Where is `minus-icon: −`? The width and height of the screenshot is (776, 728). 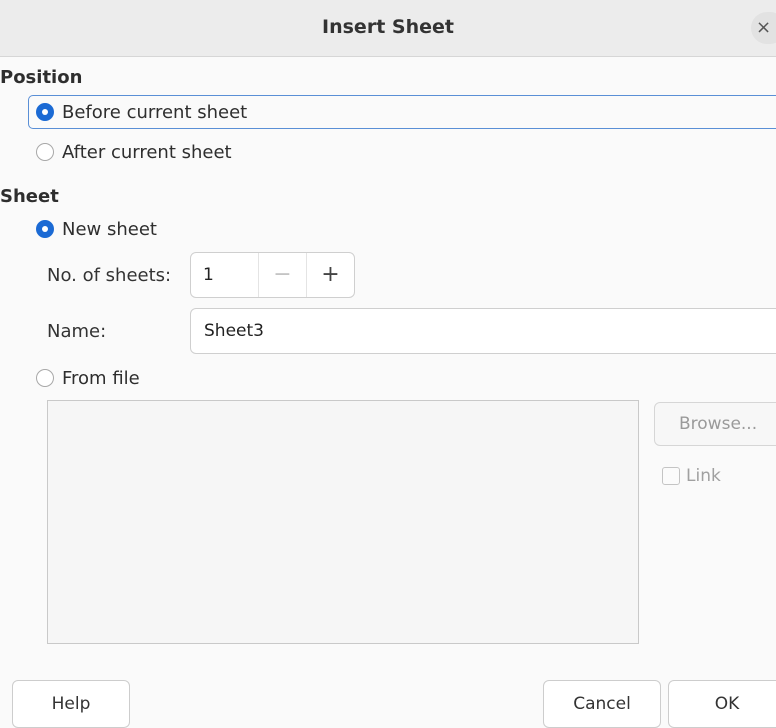
minus-icon: − is located at coordinates (282, 274).